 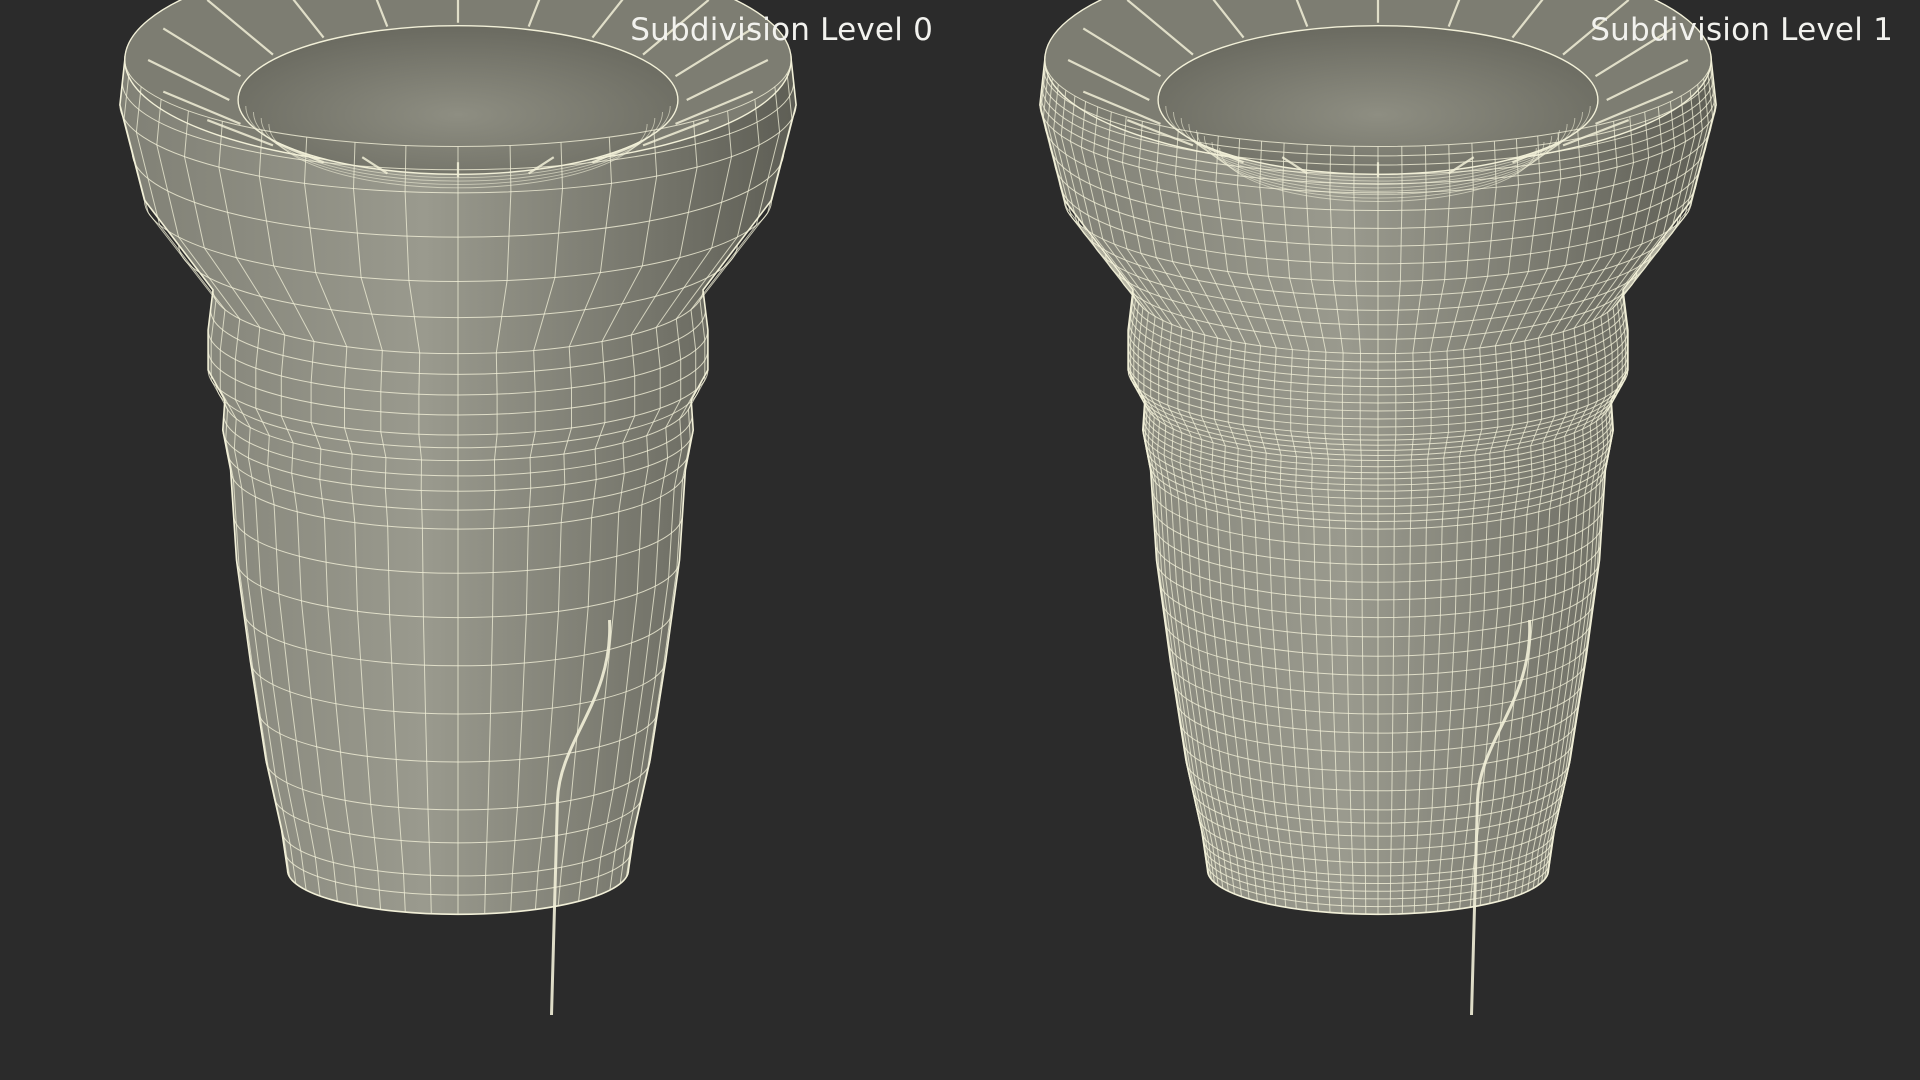 I want to click on subdivision-level-0-label: Subdivision Level 0, so click(x=781, y=30).